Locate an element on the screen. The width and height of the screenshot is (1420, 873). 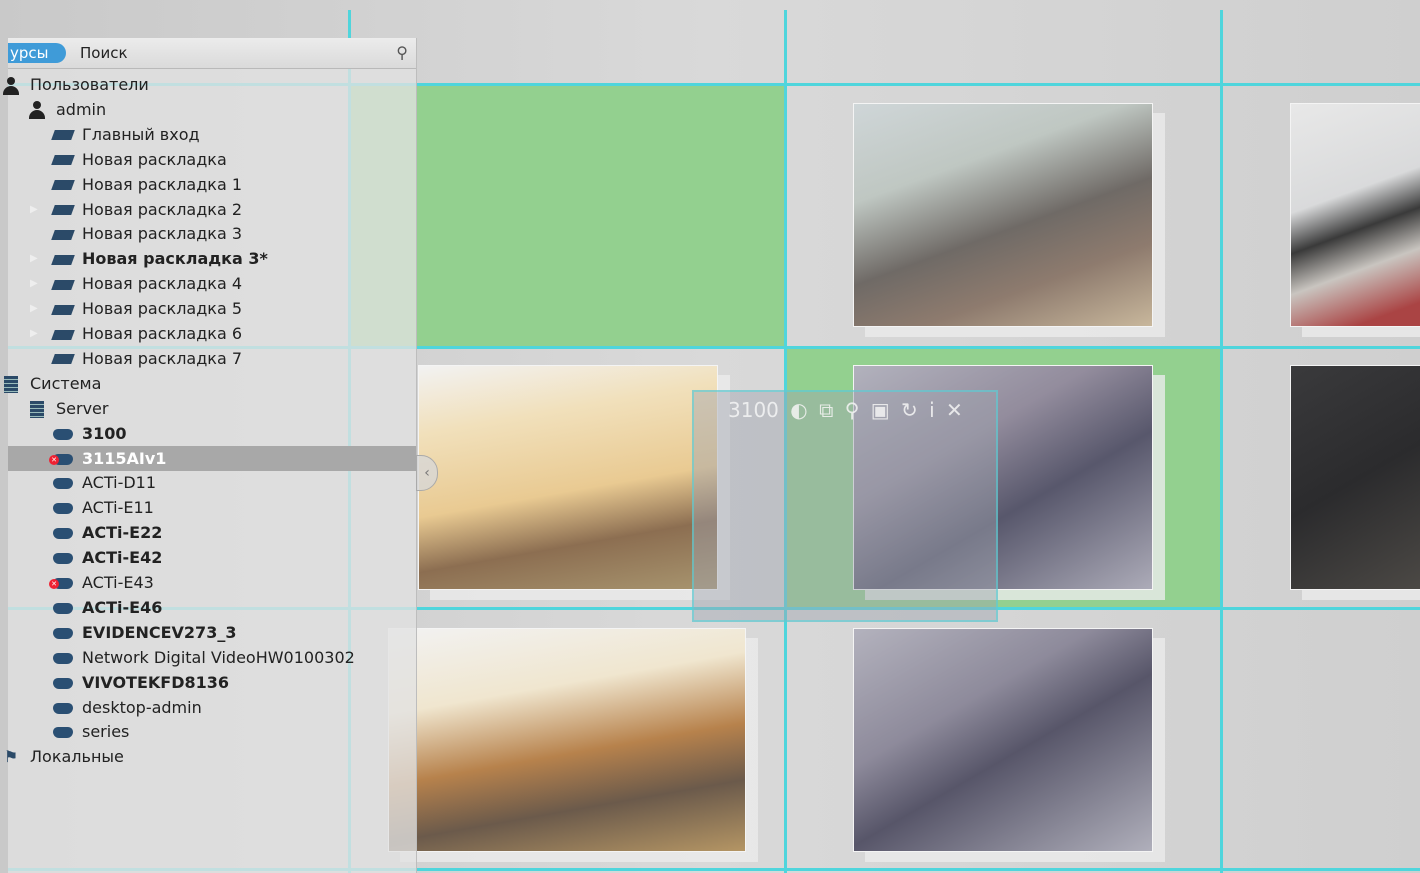
server-icon is located at coordinates (37, 408).